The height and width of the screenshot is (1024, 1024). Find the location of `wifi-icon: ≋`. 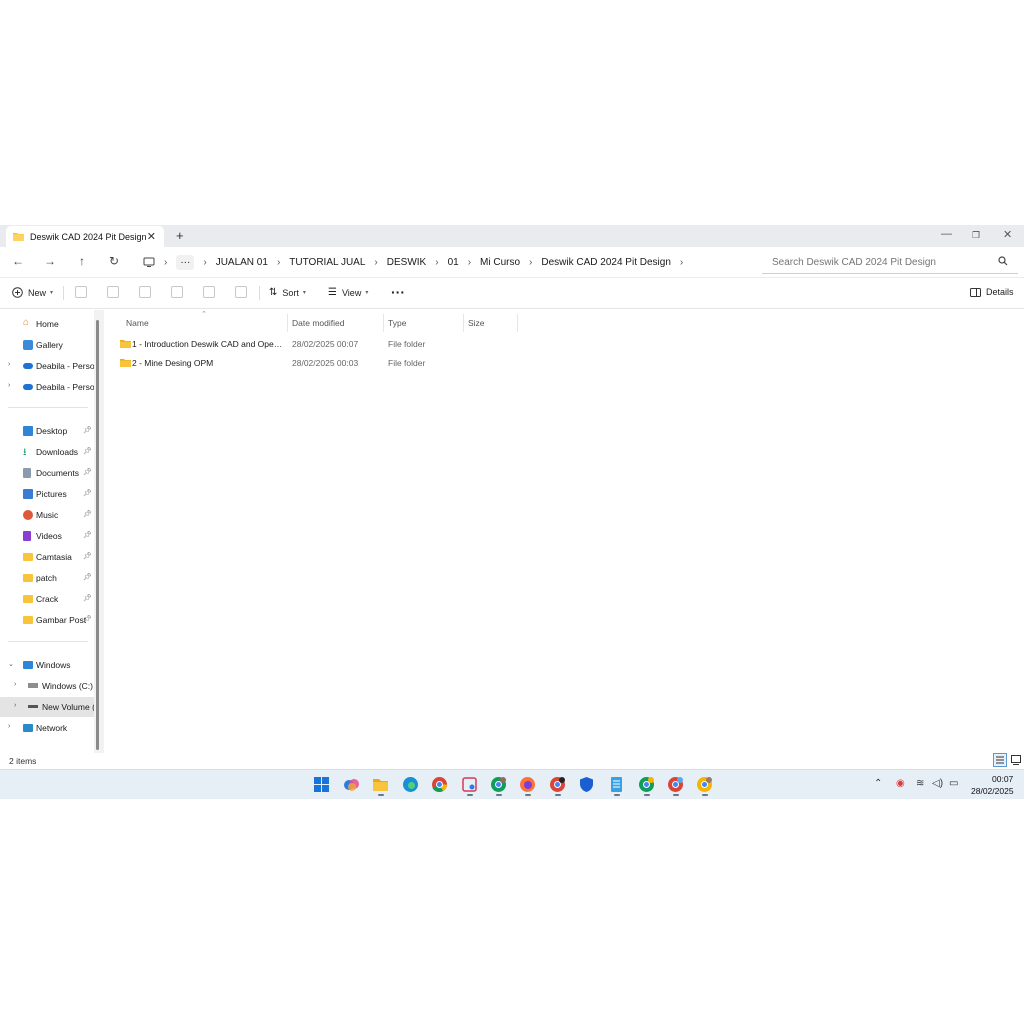

wifi-icon: ≋ is located at coordinates (920, 783).